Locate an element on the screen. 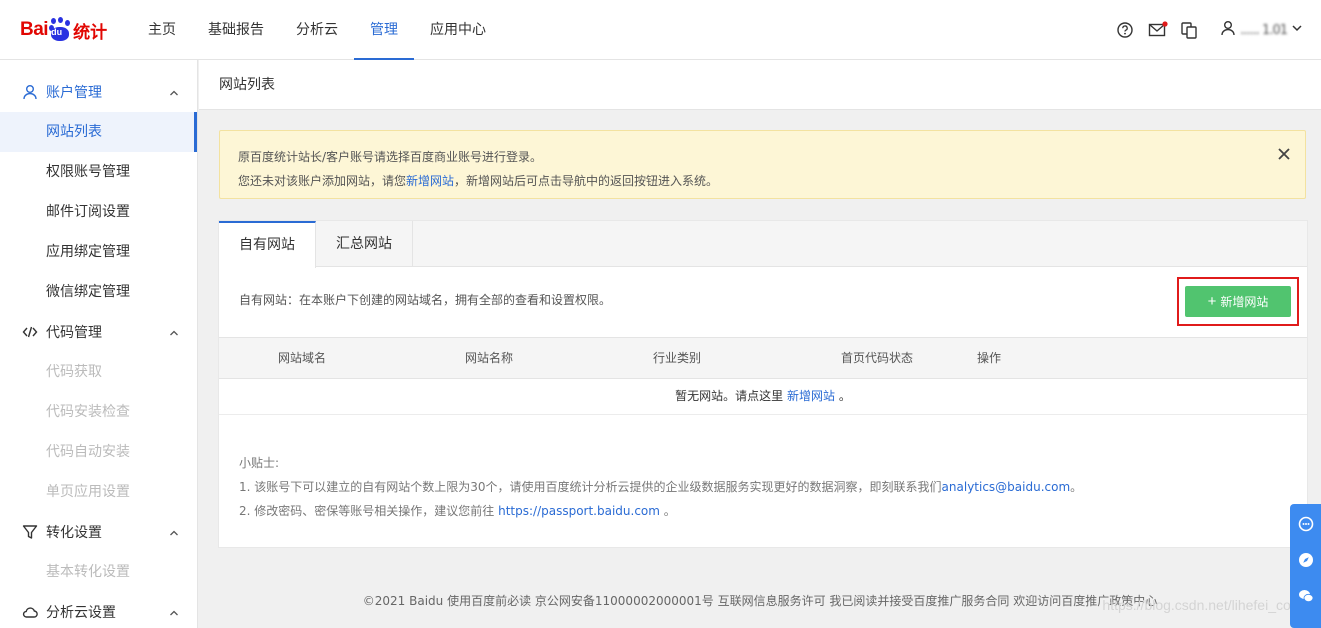 The image size is (1321, 628). sidebar-group-analytics-cloud: 分析云设置 is located at coordinates (98, 610).